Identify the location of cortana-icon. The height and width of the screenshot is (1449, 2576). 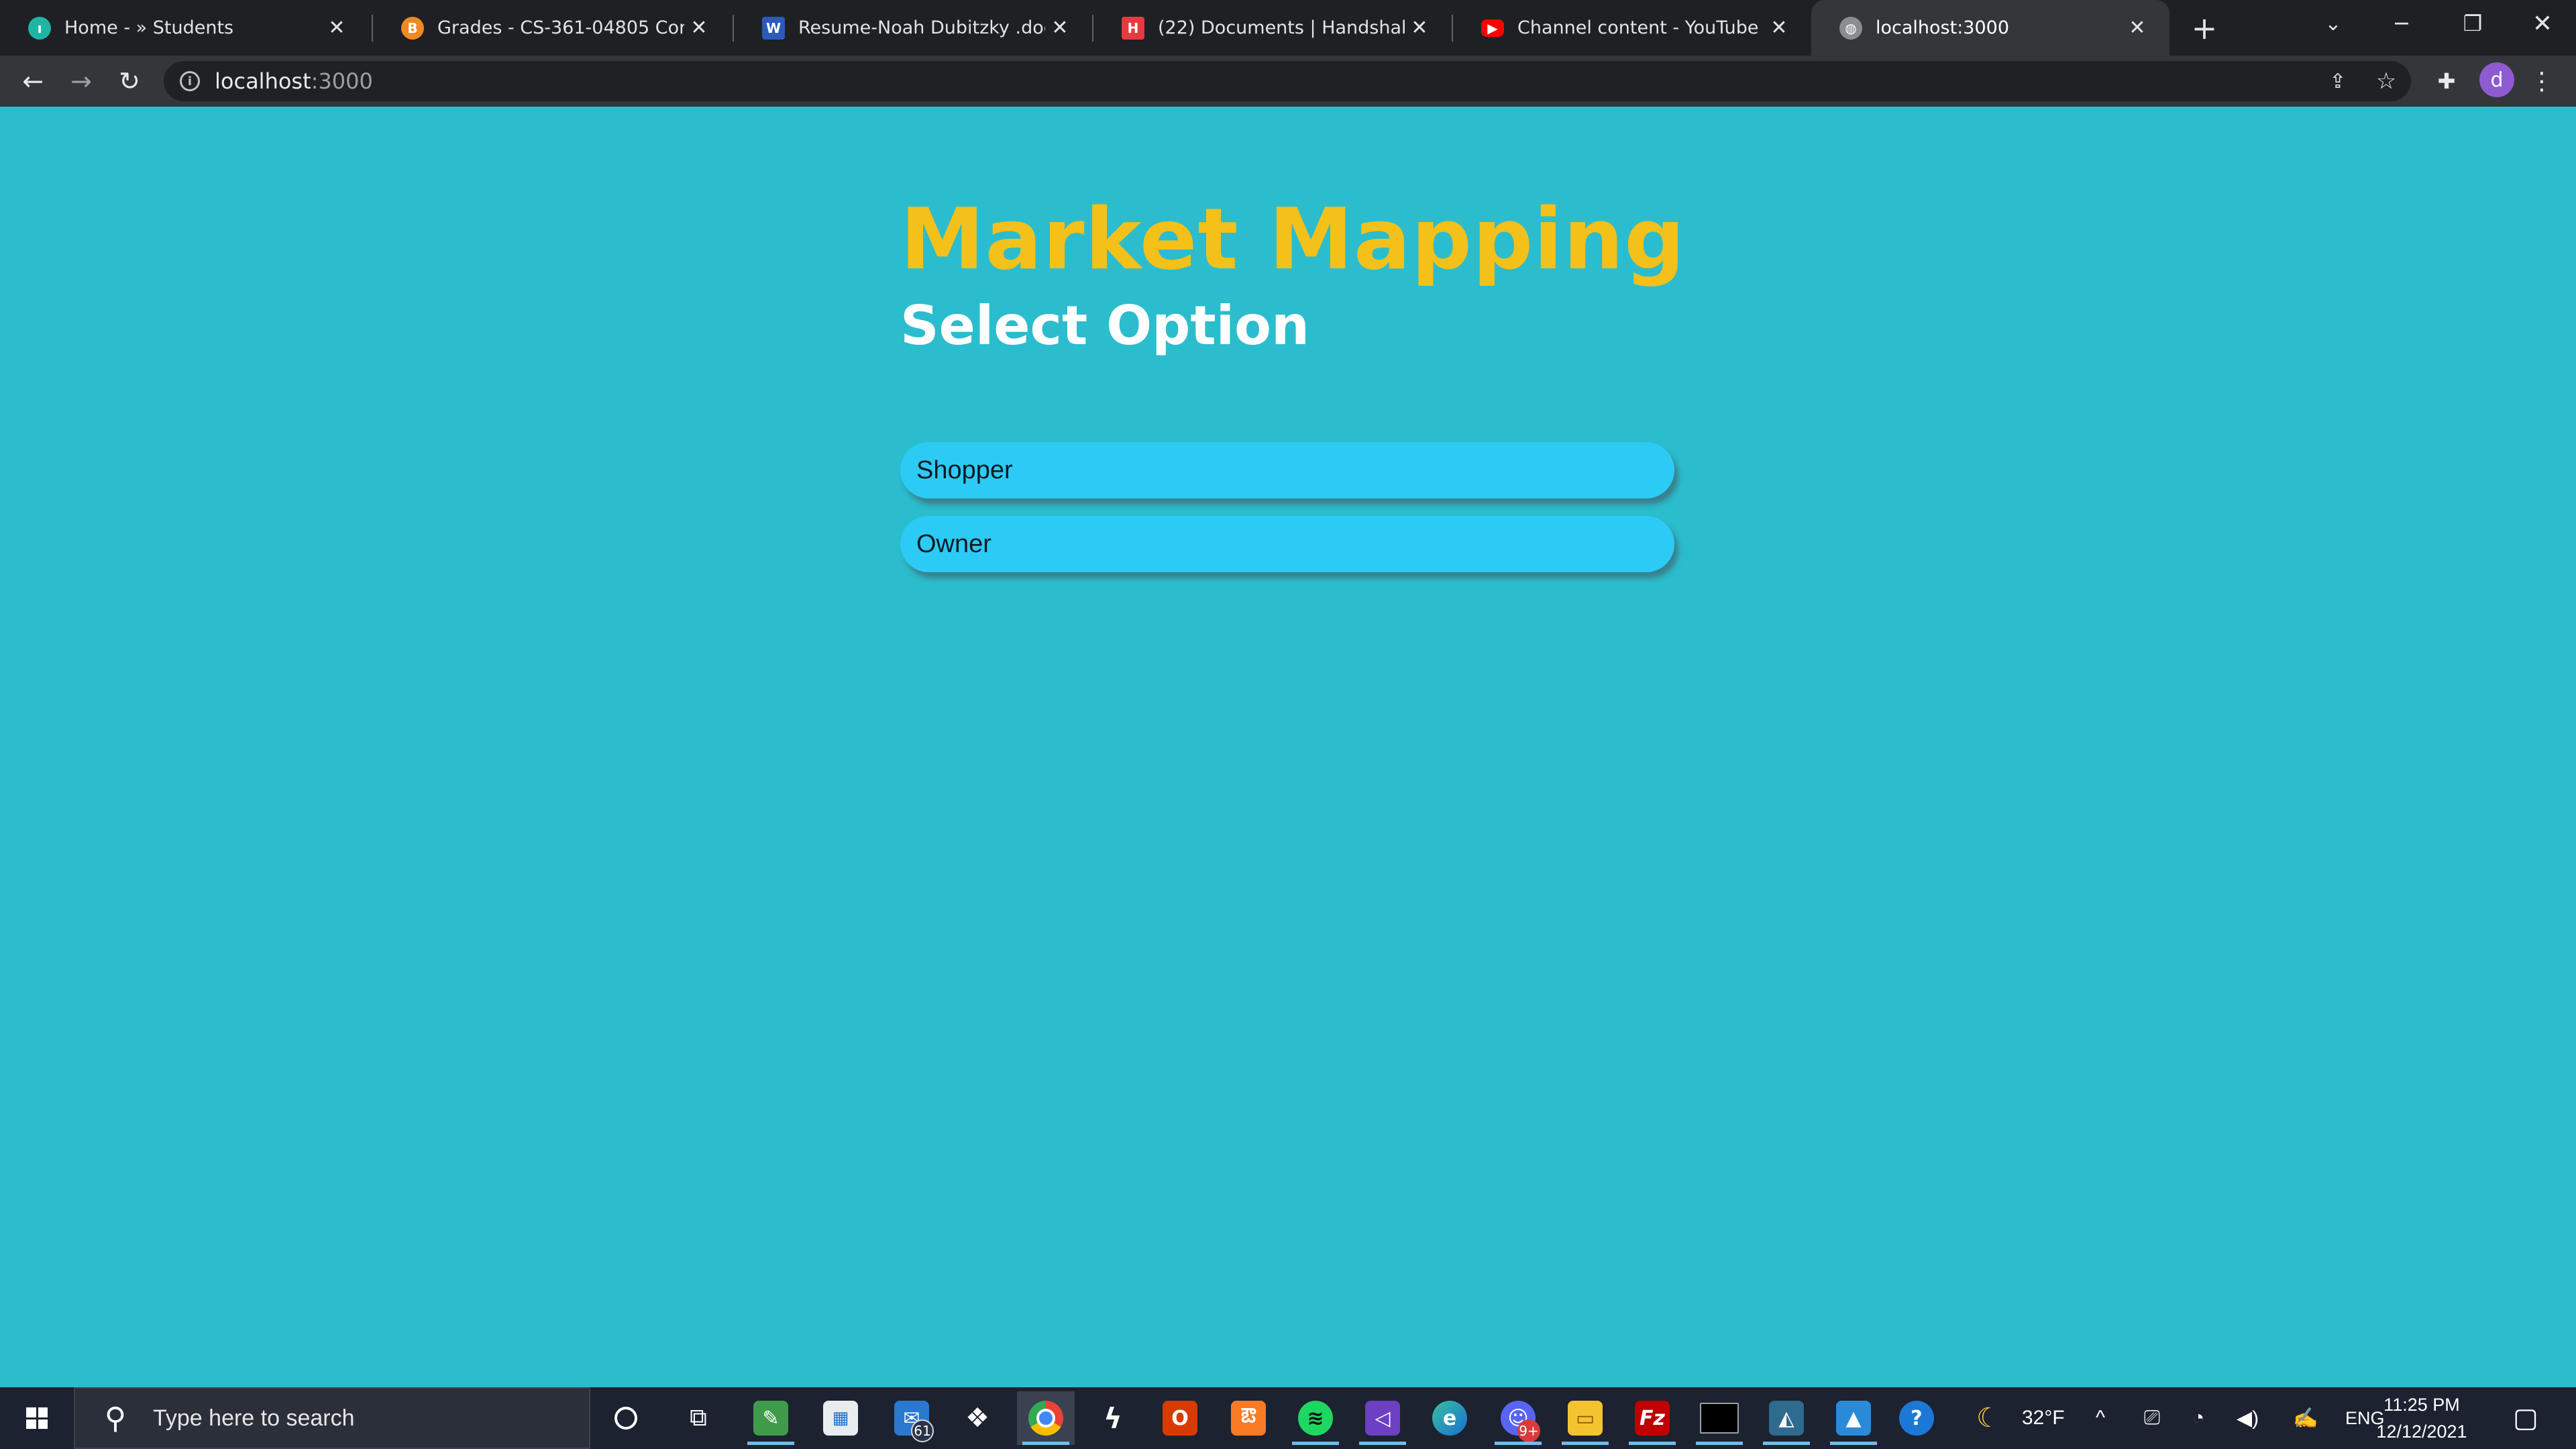
(626, 1418).